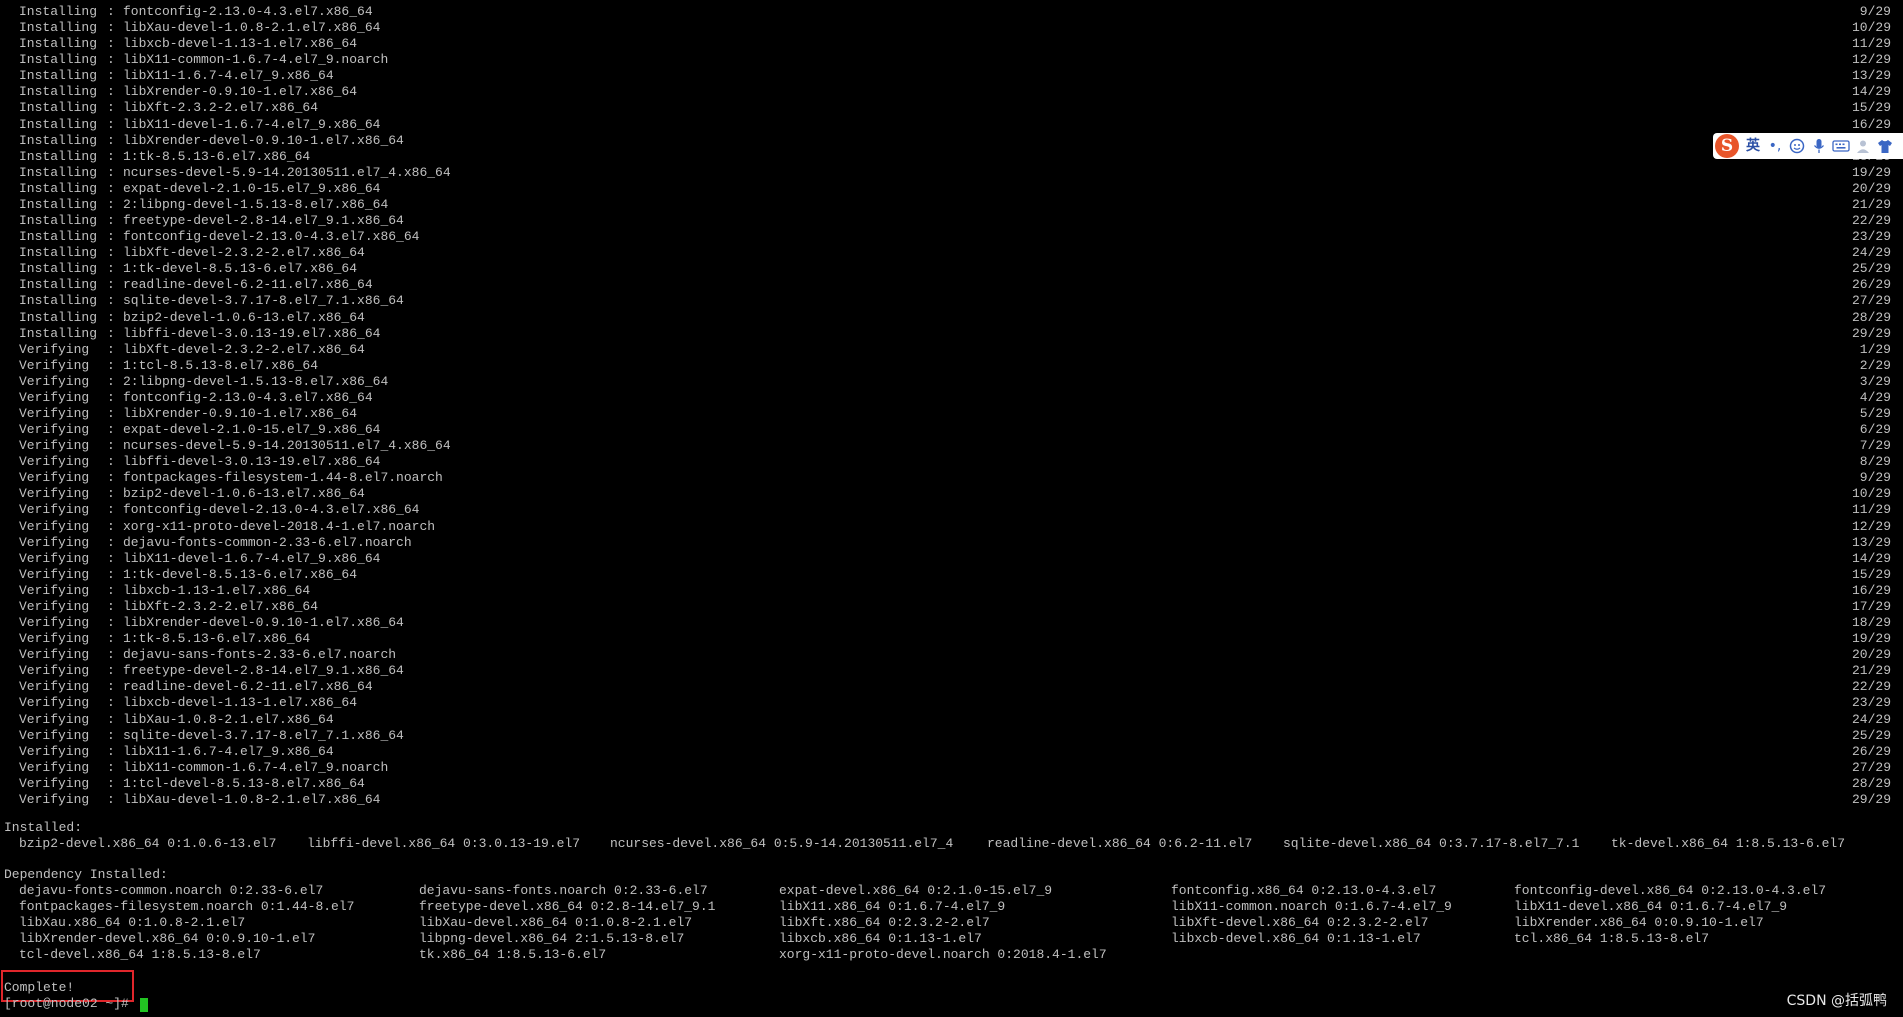  What do you see at coordinates (1808, 146) in the screenshot?
I see `ime-toolbar: S 英 •,` at bounding box center [1808, 146].